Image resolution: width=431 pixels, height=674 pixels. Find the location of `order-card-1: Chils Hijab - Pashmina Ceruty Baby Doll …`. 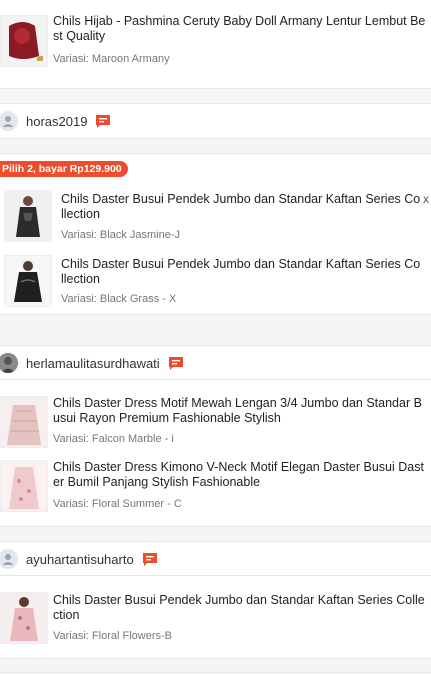

order-card-1: Chils Hijab - Pashmina Ceruty Baby Doll … is located at coordinates (215, 44).